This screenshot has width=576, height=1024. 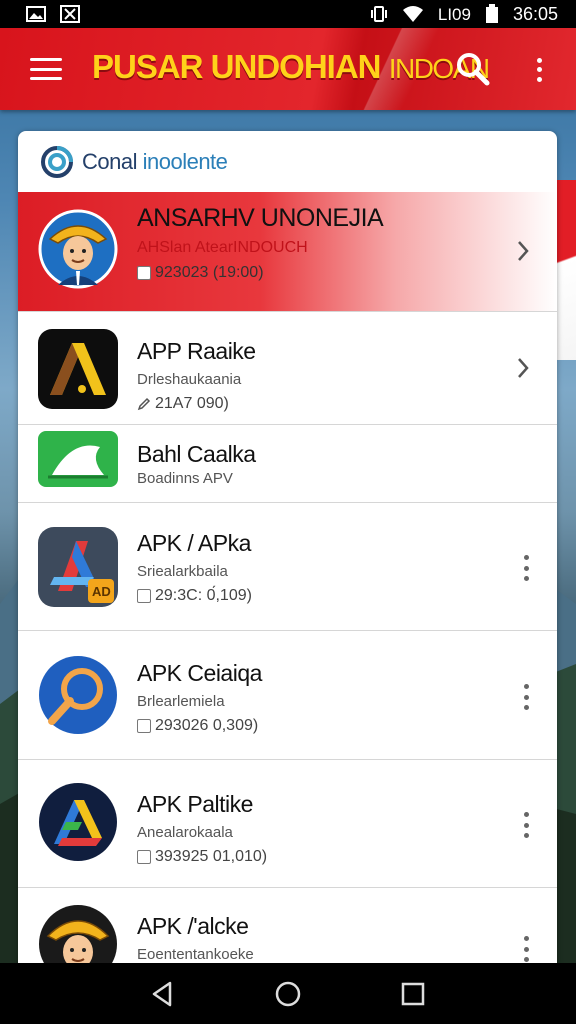 I want to click on item-subtitle: Brlearlemiela, so click(x=181, y=701).